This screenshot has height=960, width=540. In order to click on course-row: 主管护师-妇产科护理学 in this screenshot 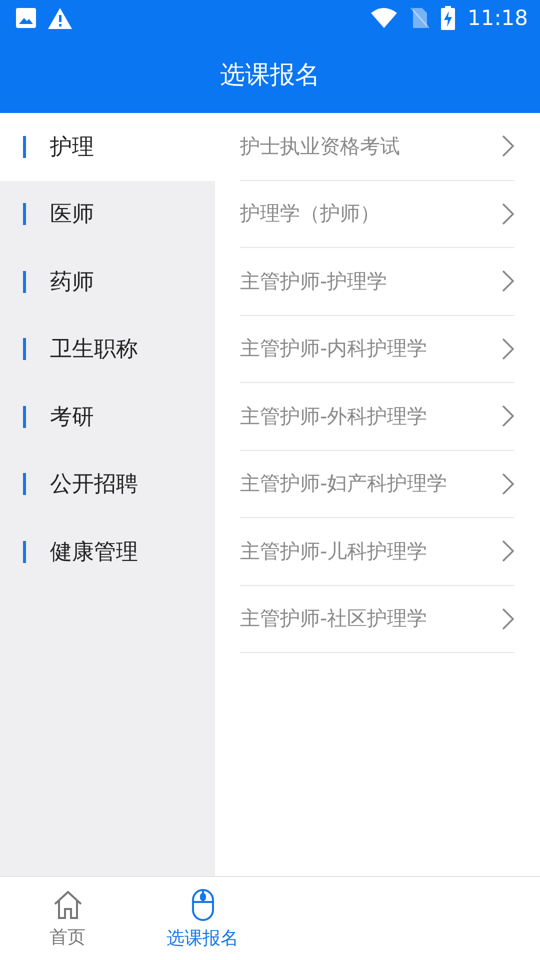, I will do `click(377, 484)`.